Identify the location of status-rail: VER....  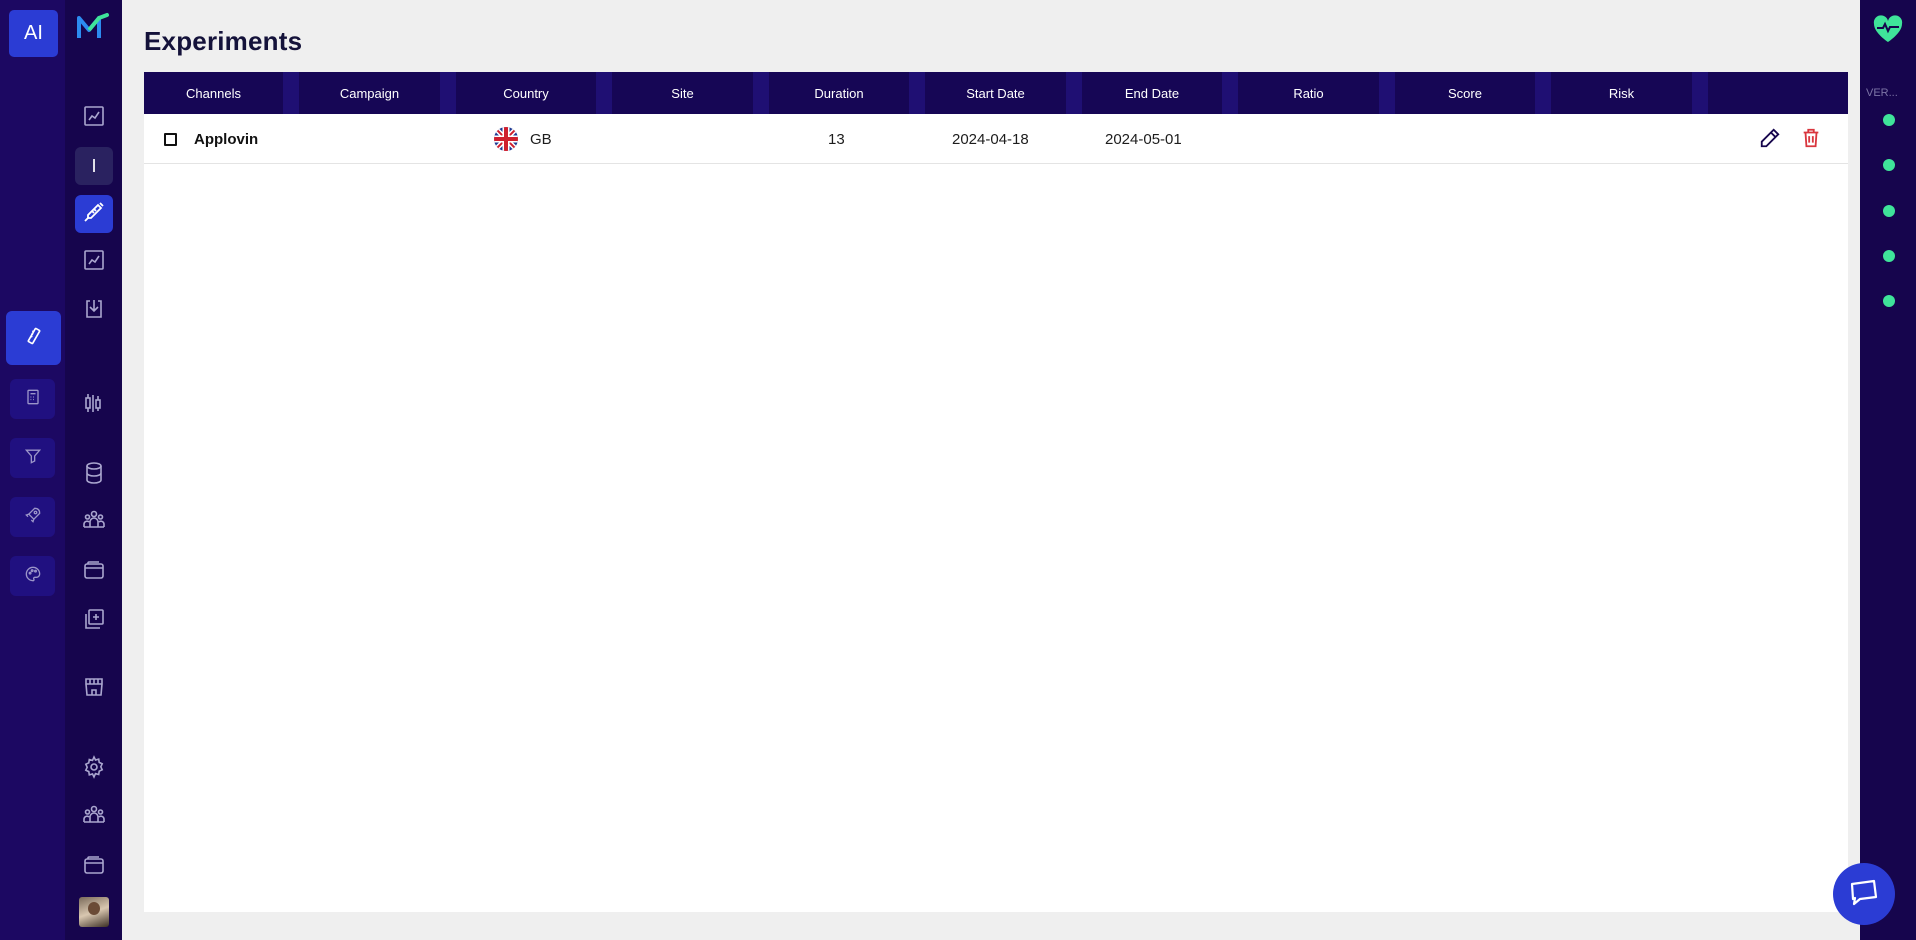
(1888, 470).